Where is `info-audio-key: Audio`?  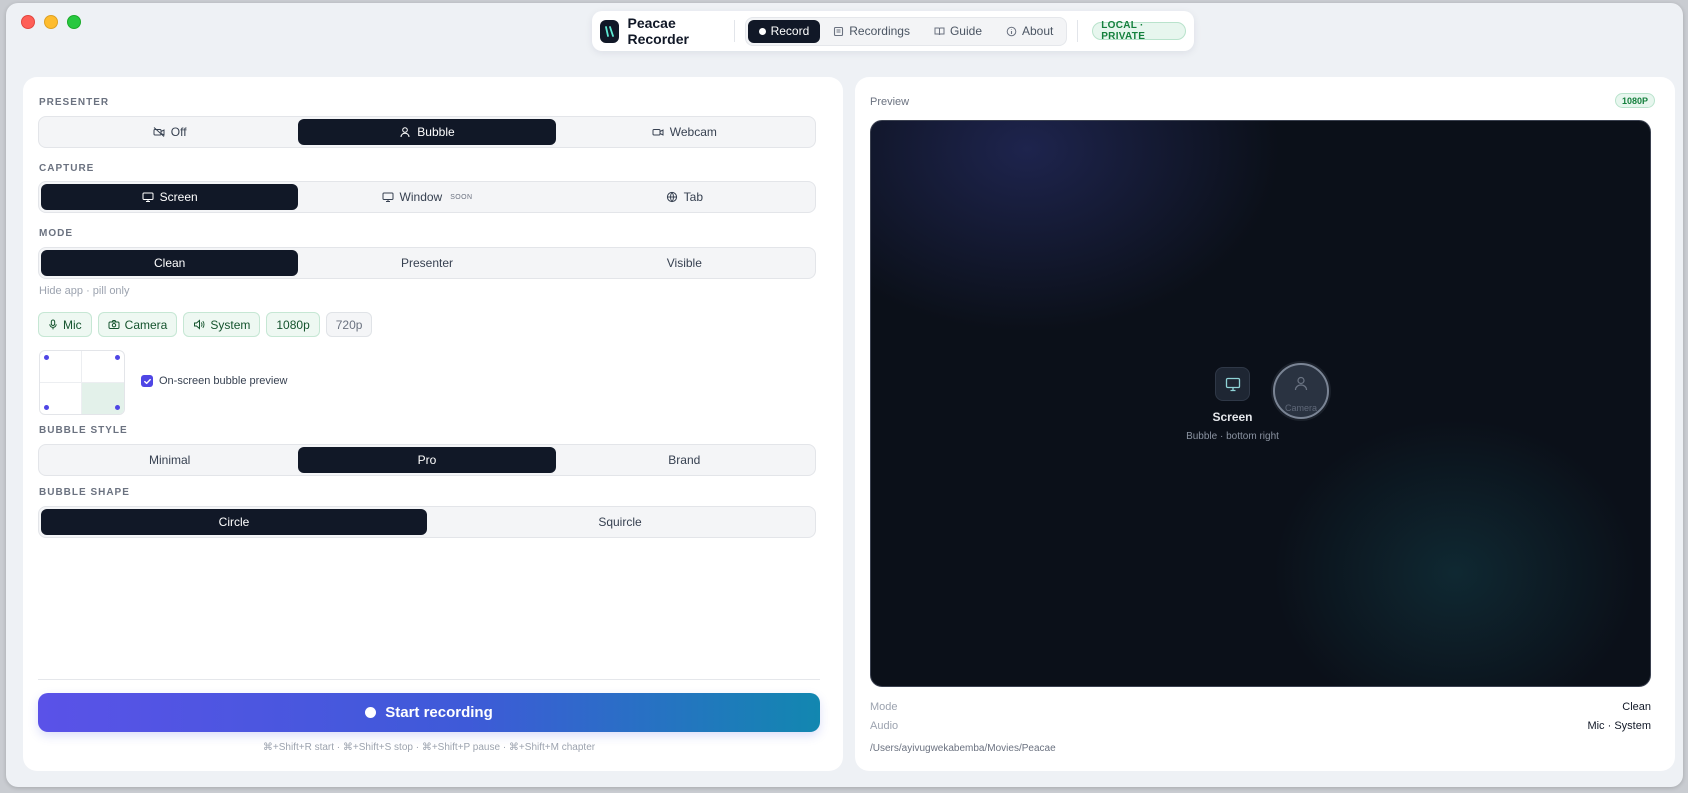 info-audio-key: Audio is located at coordinates (884, 726).